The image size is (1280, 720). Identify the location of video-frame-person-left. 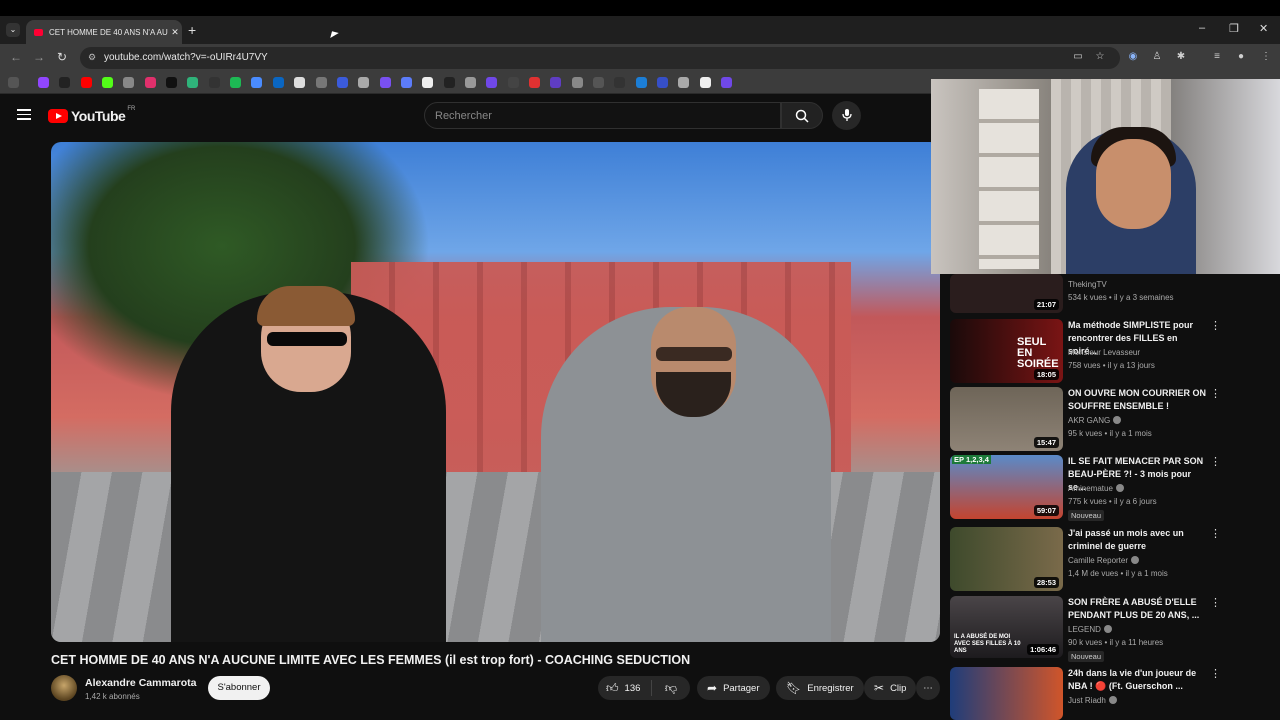
(308, 464).